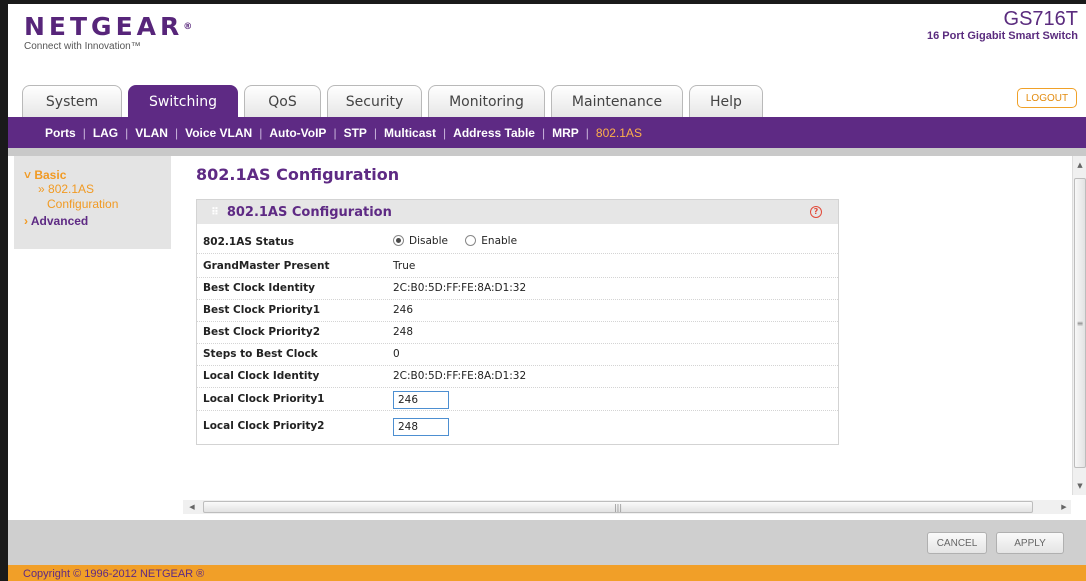  Describe the element at coordinates (547, 573) in the screenshot. I see `copyright: Copyright © 1996-2012 NETGEAR ®` at that location.